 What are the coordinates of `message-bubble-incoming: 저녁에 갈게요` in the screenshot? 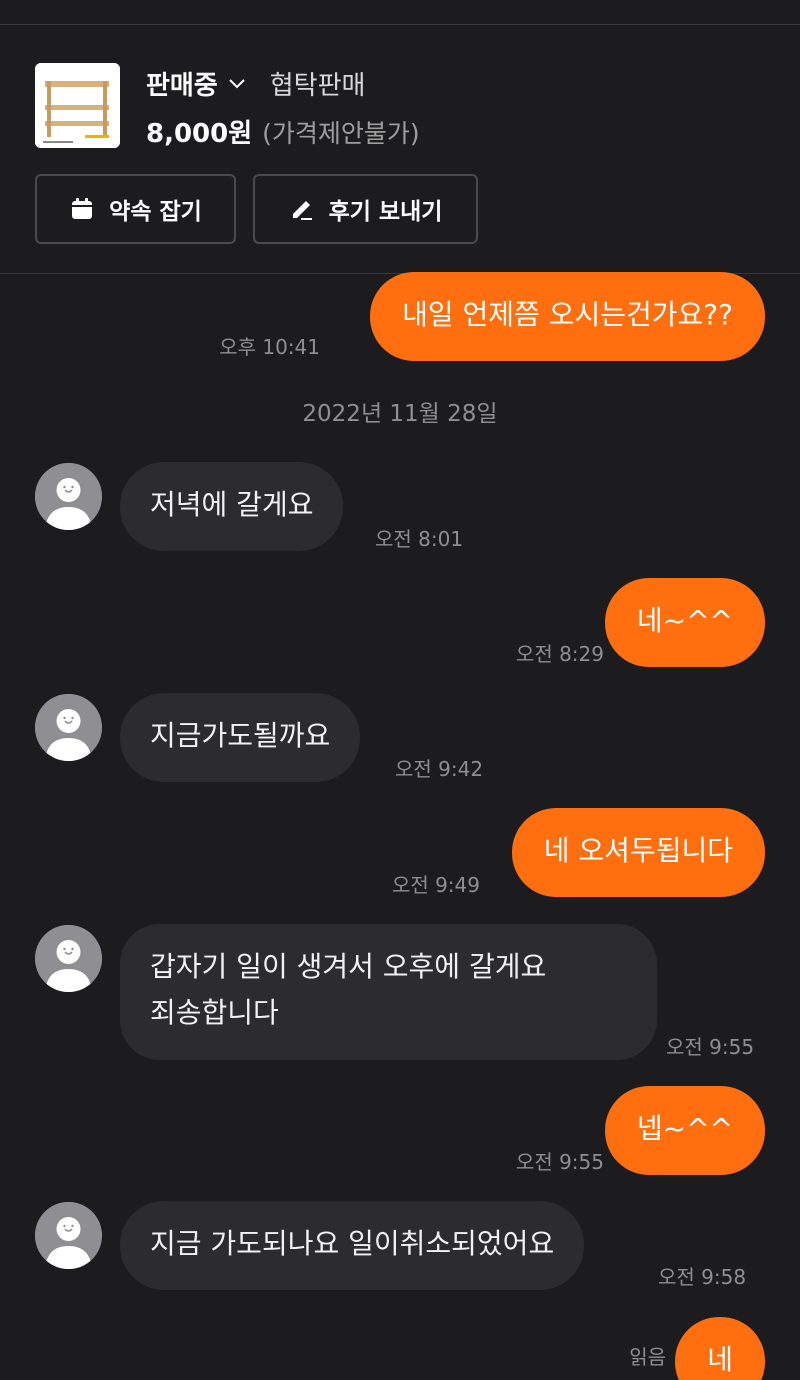 It's located at (232, 506).